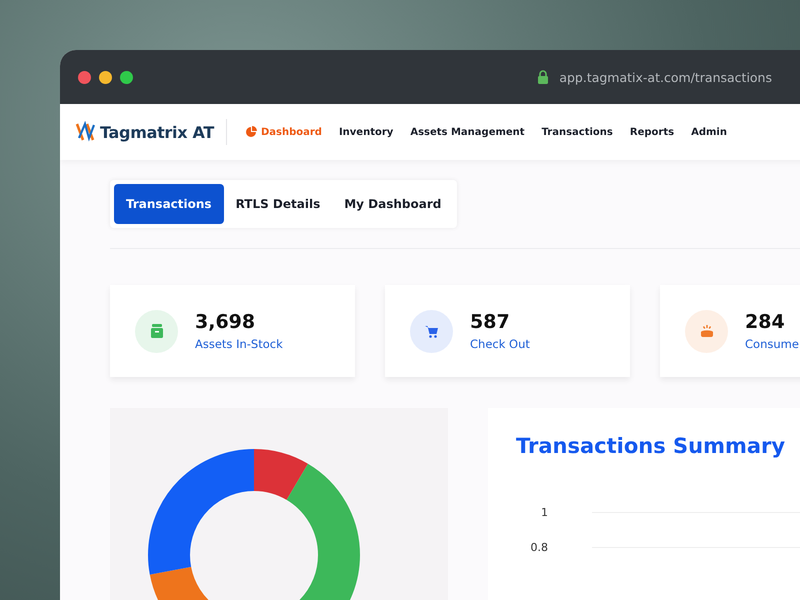 The width and height of the screenshot is (800, 600). I want to click on nav-link: Admin, so click(709, 132).